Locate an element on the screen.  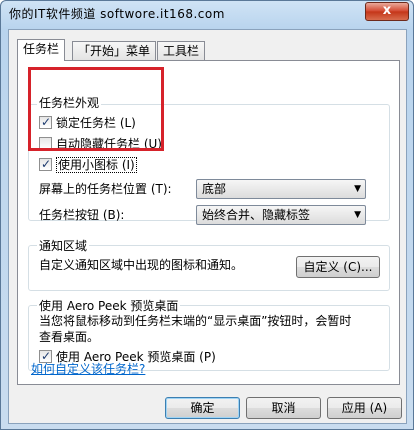
taskbar-buttons-value: 始终合并、隐藏标签 is located at coordinates (256, 215).